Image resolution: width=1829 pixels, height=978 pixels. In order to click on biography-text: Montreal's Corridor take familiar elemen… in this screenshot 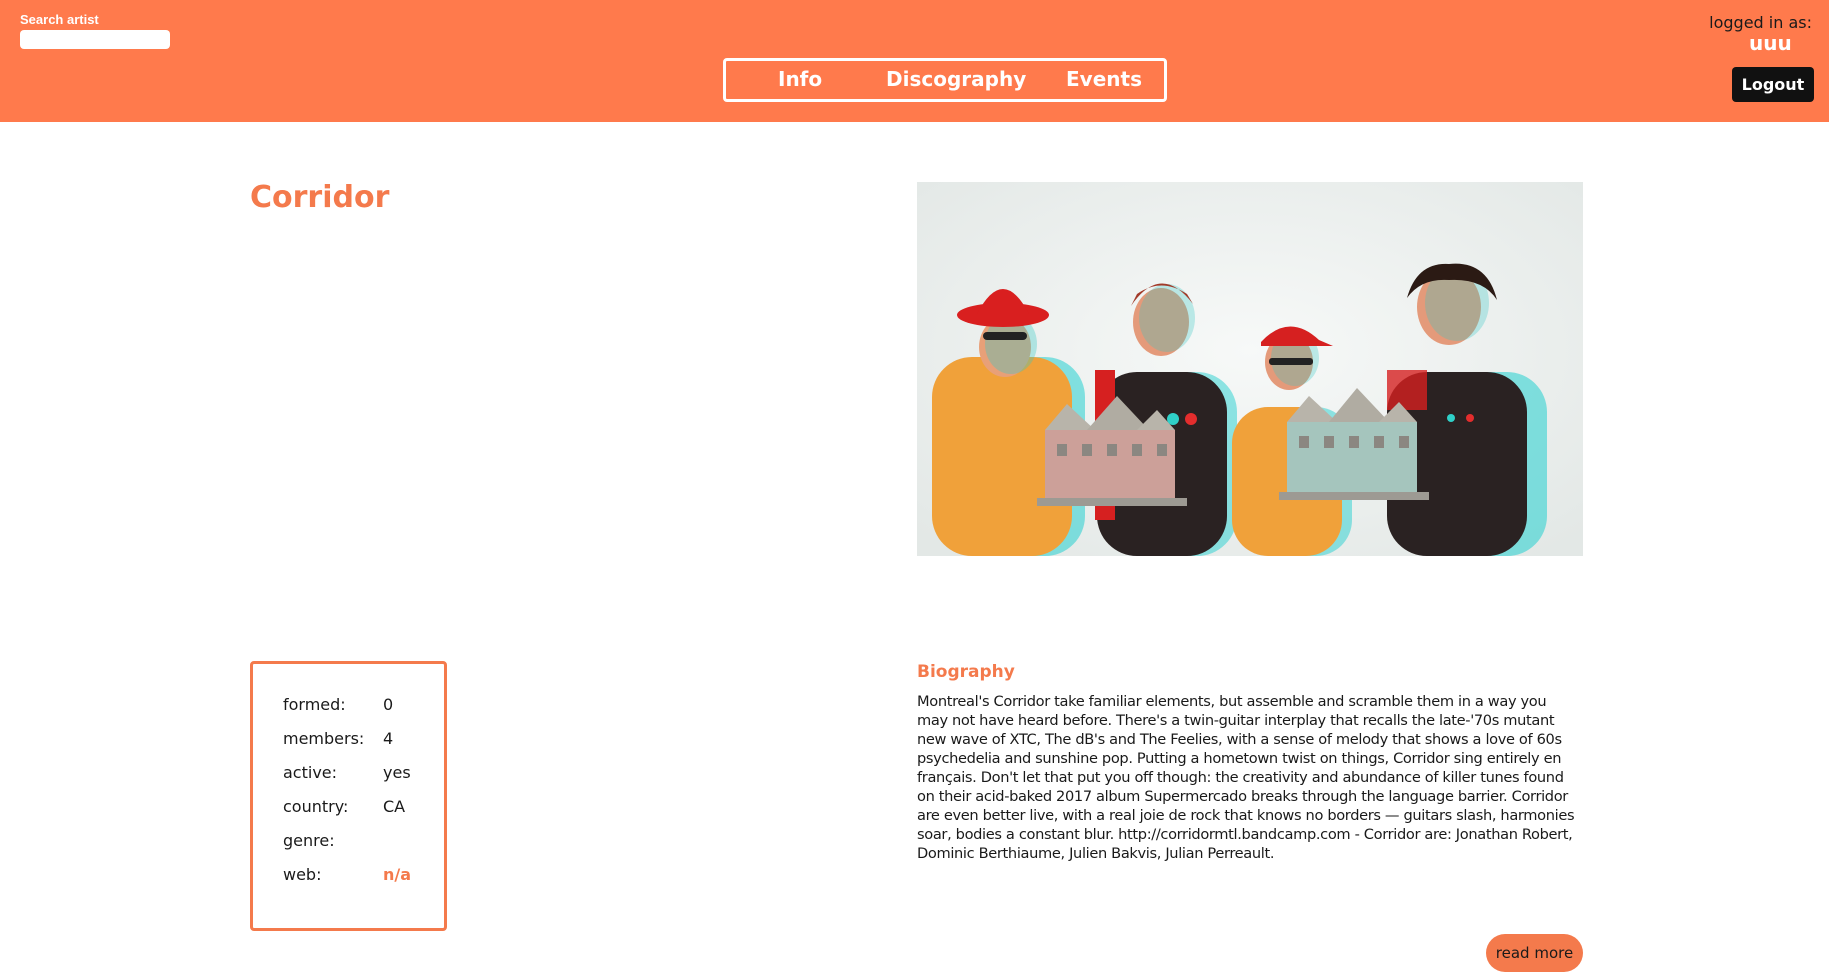, I will do `click(1246, 777)`.